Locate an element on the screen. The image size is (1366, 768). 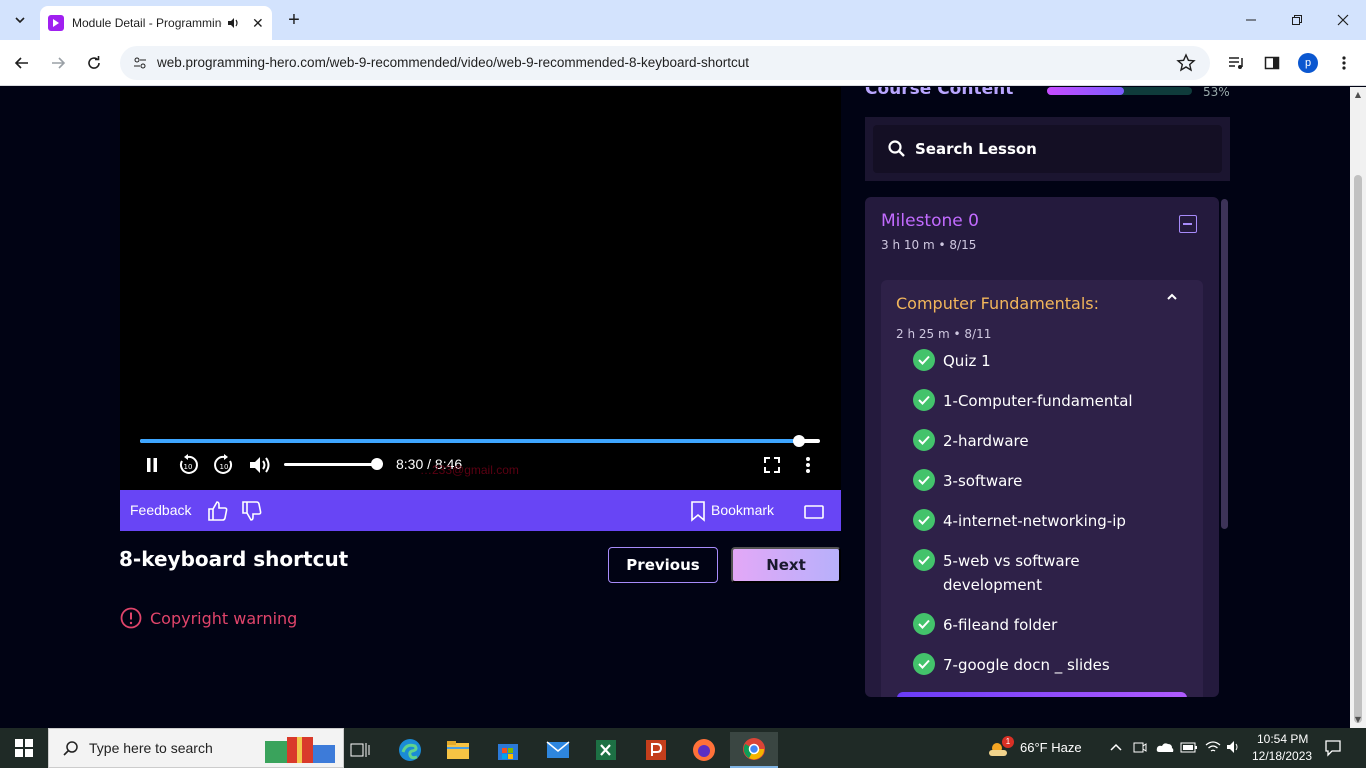
mail-icon is located at coordinates (558, 750).